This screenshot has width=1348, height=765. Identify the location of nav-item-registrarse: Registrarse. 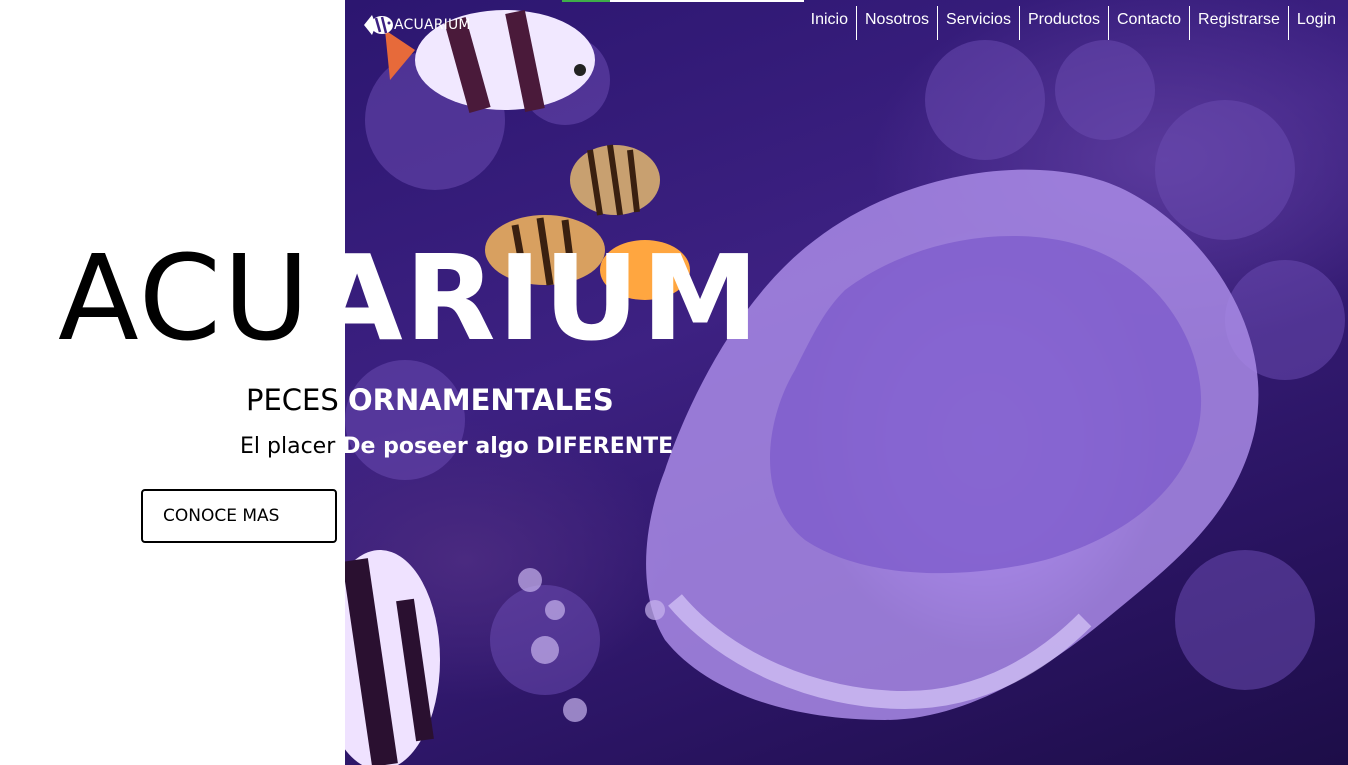
(1239, 23).